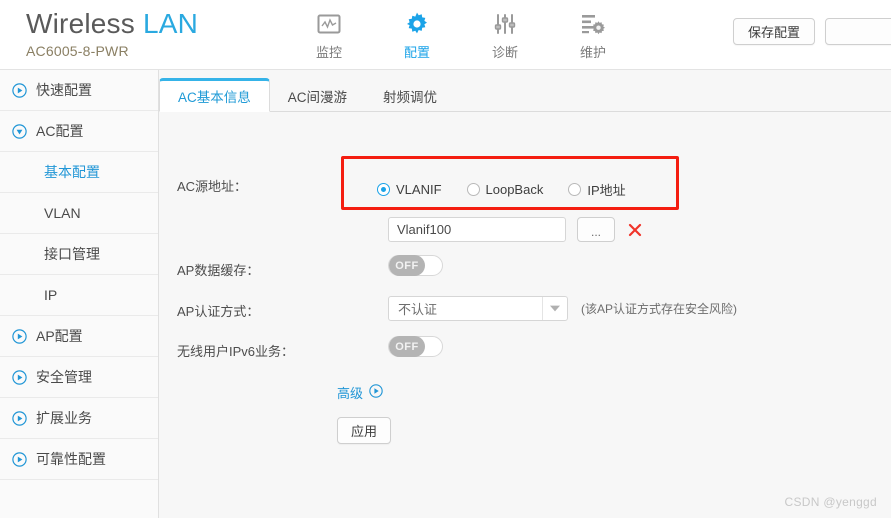 The height and width of the screenshot is (518, 891). I want to click on ap-data-cache-toggle: OFF, so click(415, 265).